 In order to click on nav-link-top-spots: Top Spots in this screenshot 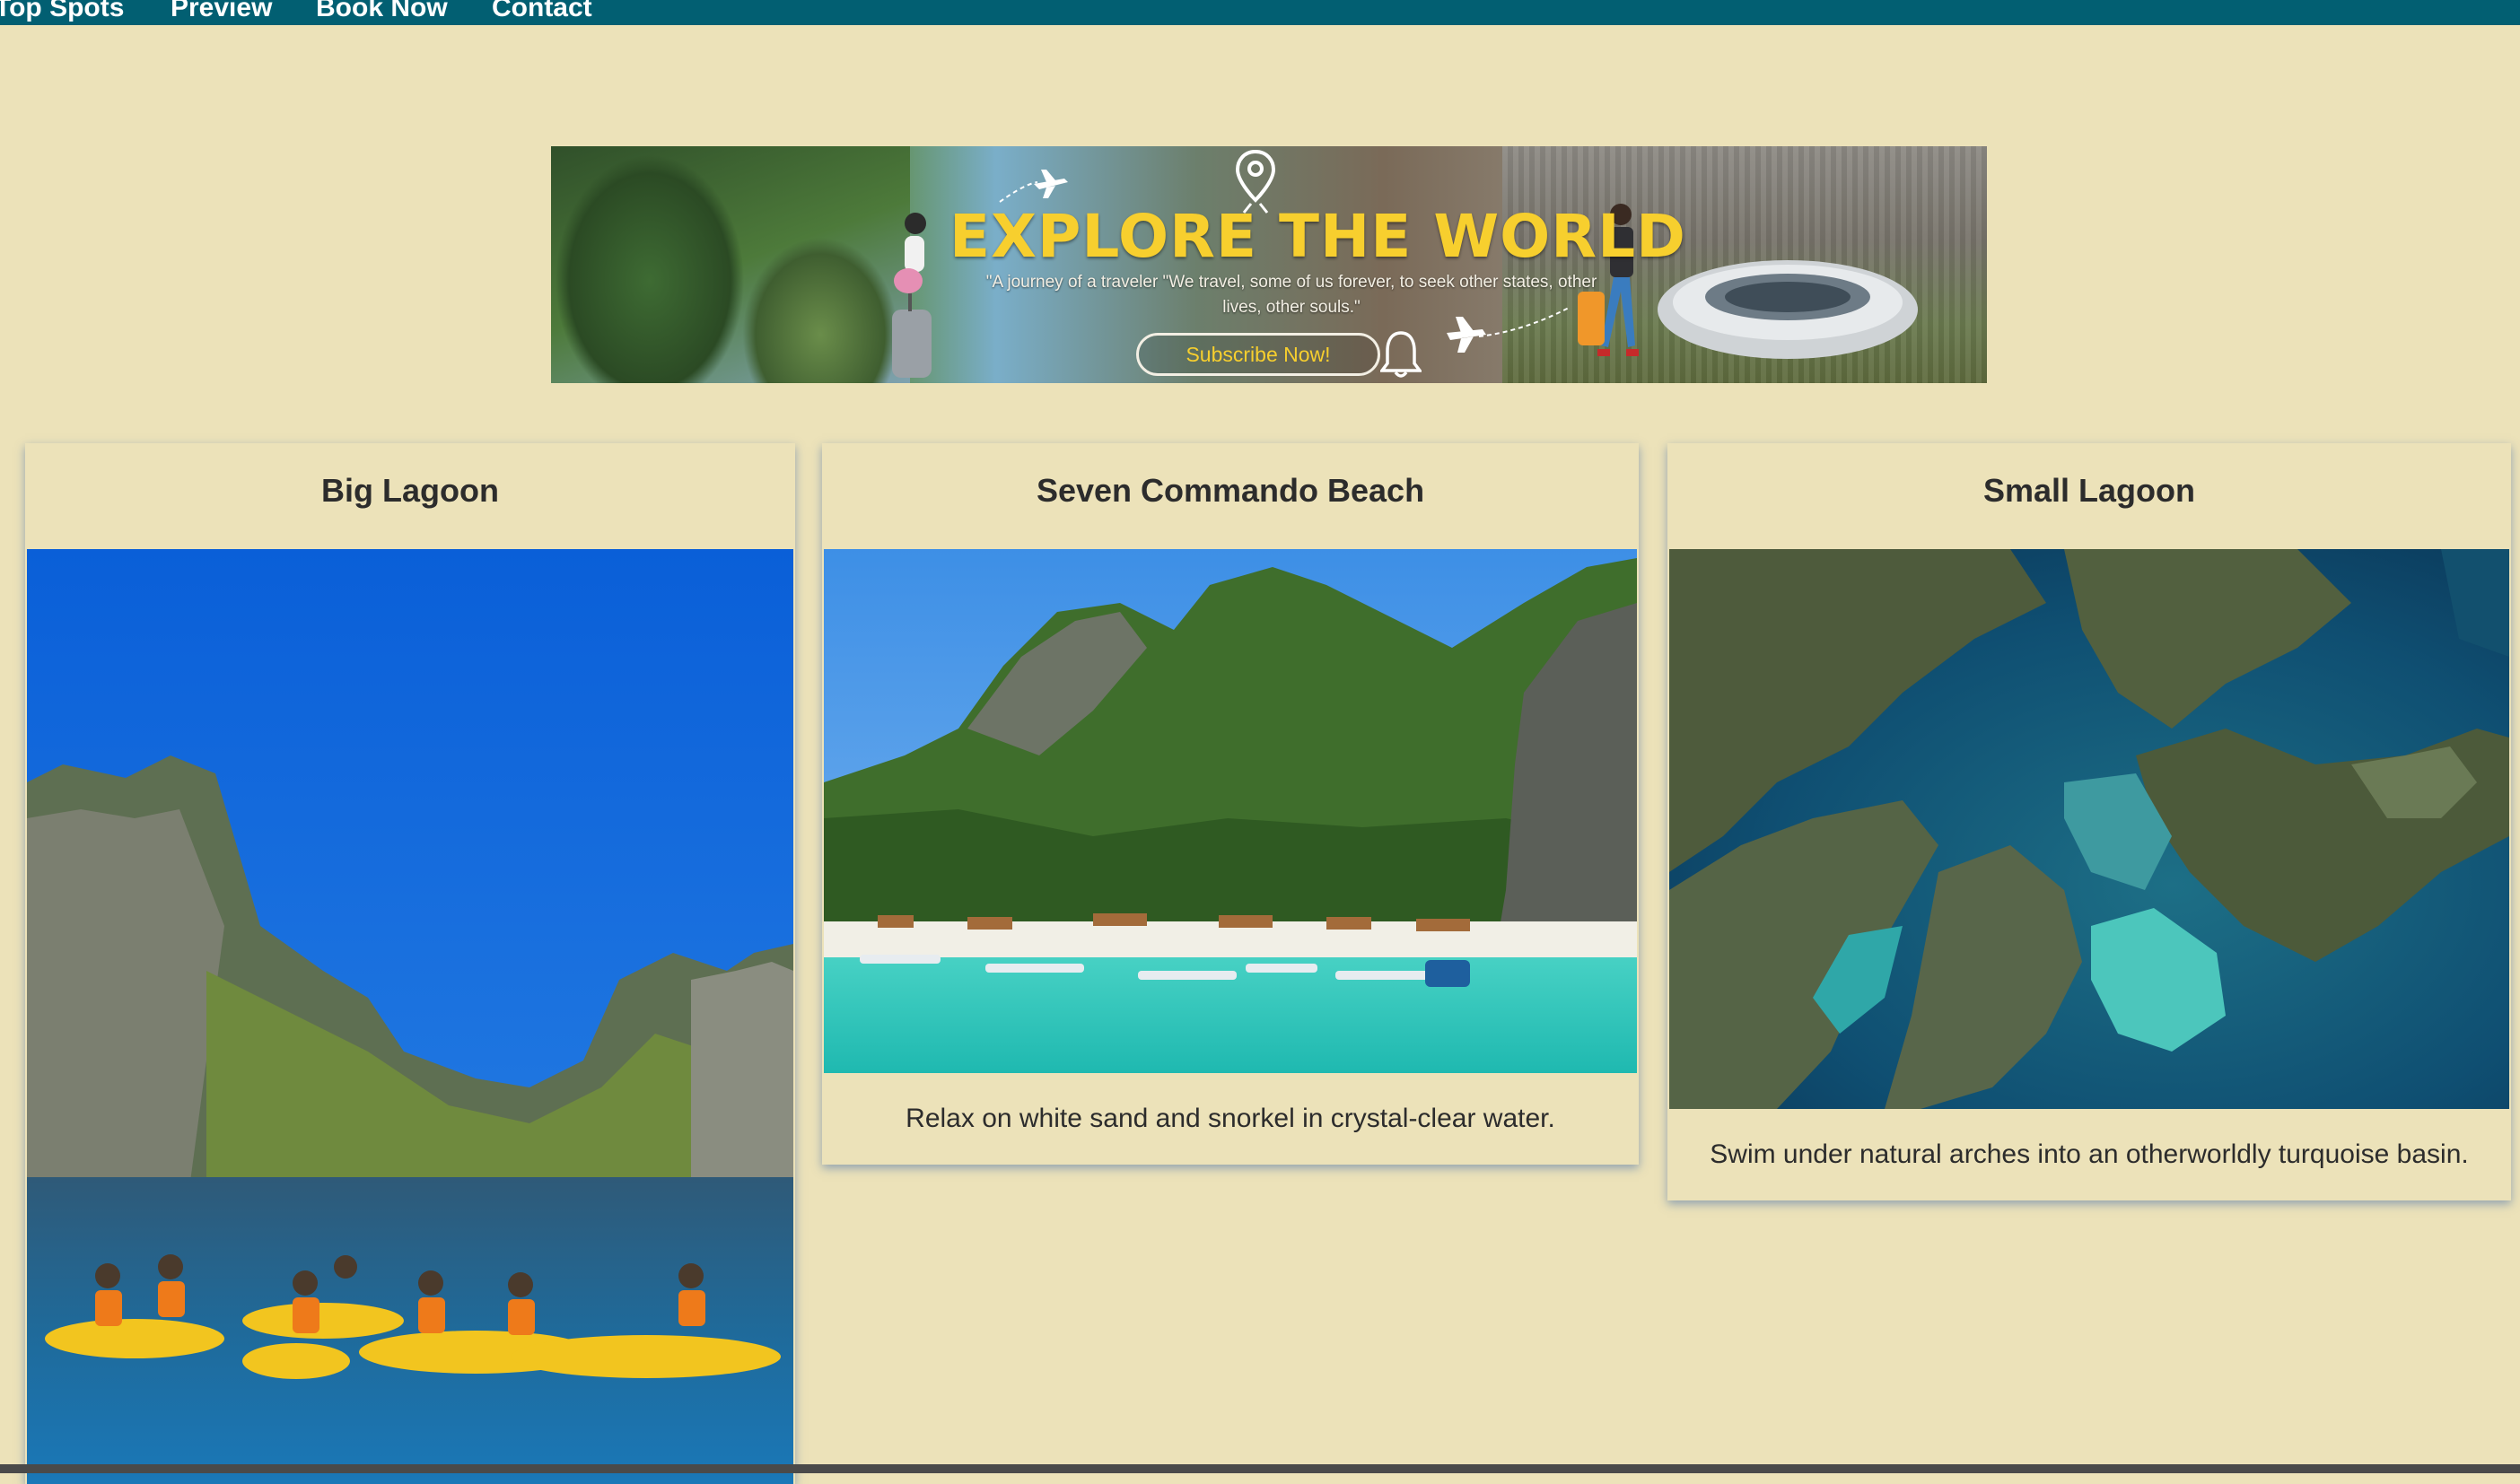, I will do `click(62, 11)`.